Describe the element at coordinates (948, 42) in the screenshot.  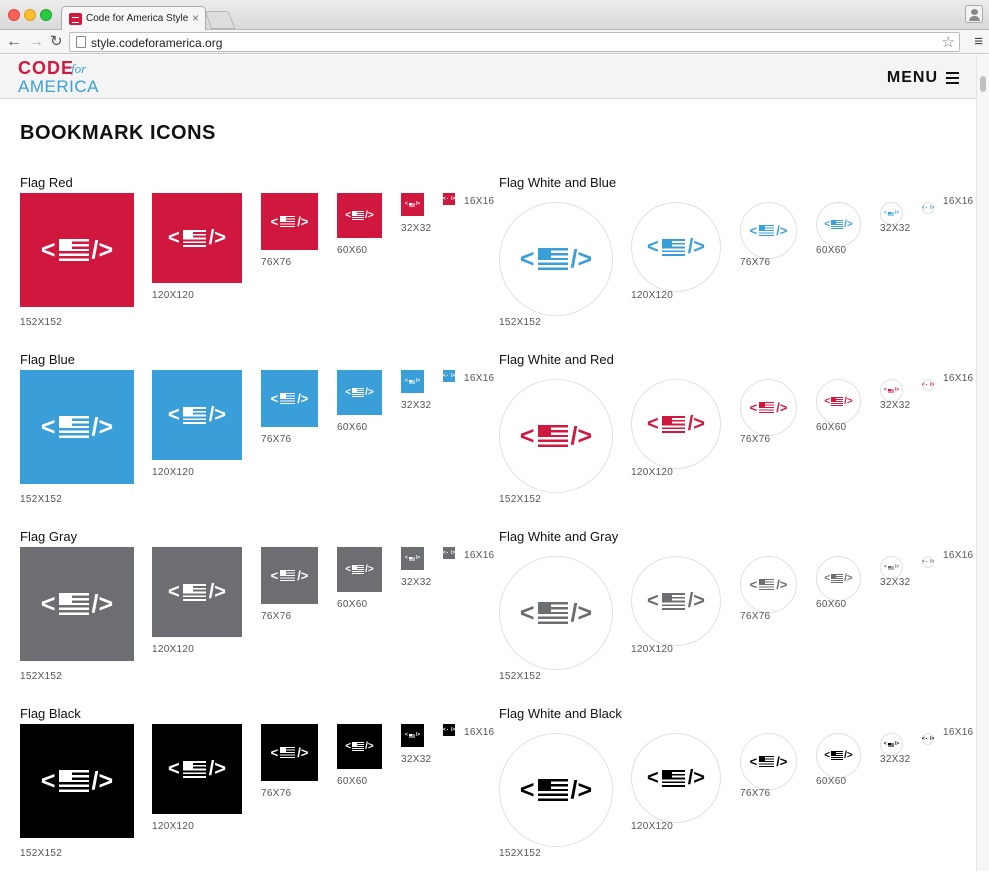
I see `bookmark-star-icon: ☆` at that location.